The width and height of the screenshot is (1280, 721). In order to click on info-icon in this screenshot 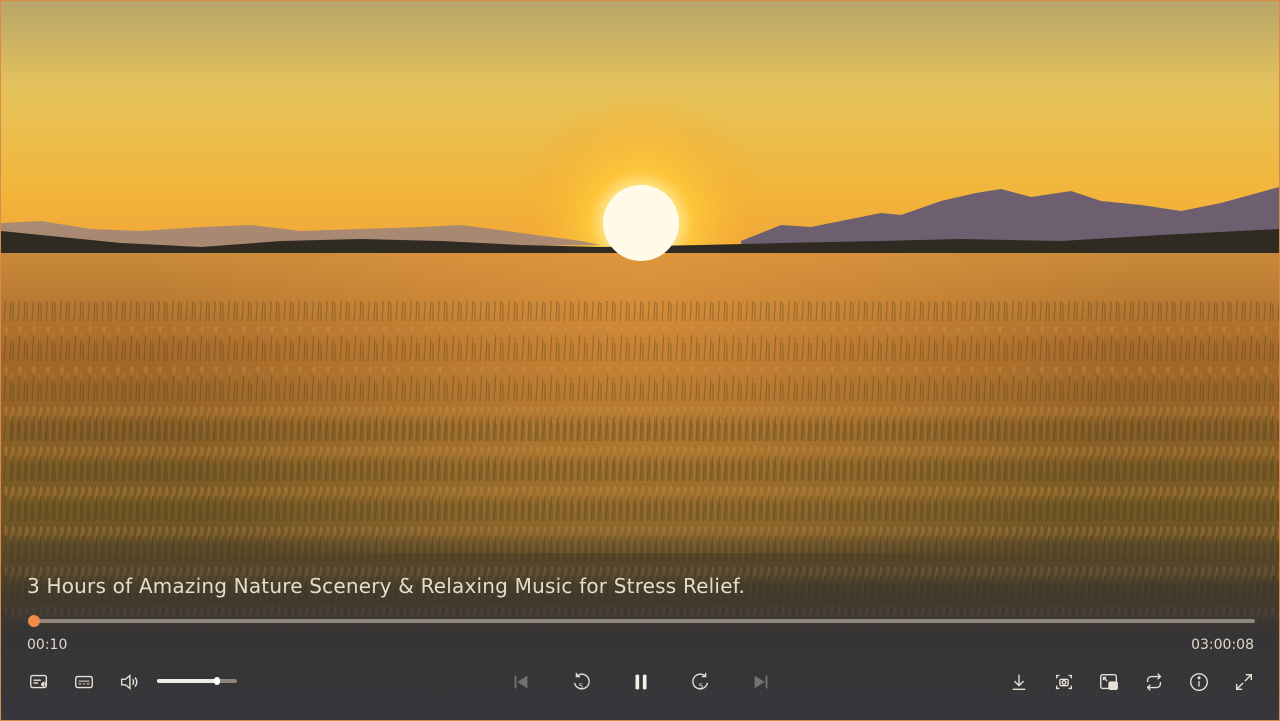, I will do `click(1199, 682)`.